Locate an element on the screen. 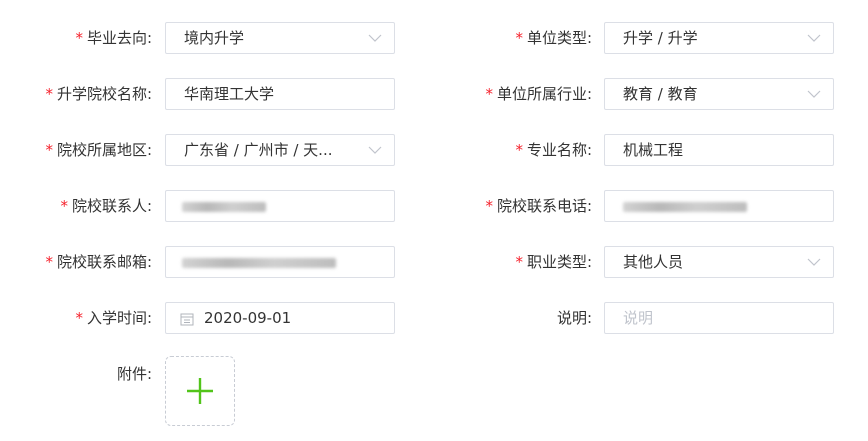  enroll-date-picker: 2020-09-01 is located at coordinates (280, 318).